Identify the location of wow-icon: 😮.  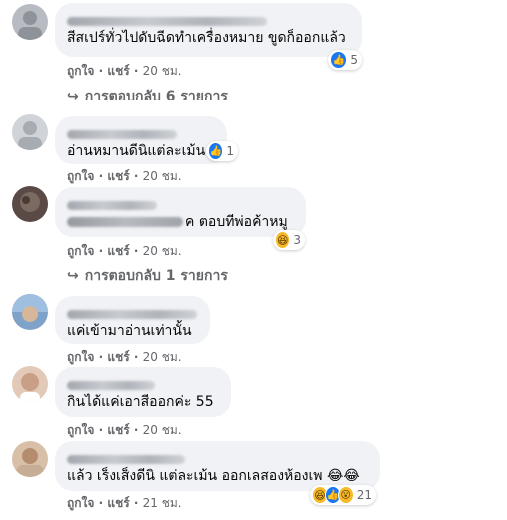
(345, 495).